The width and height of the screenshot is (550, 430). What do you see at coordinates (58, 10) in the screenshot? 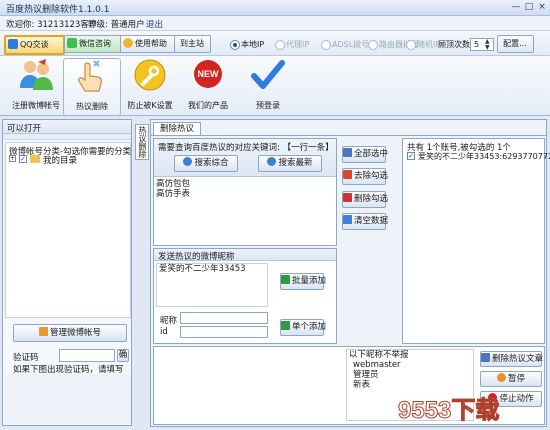
I see `window-title: 百度热议删除软件1.1.0.1` at bounding box center [58, 10].